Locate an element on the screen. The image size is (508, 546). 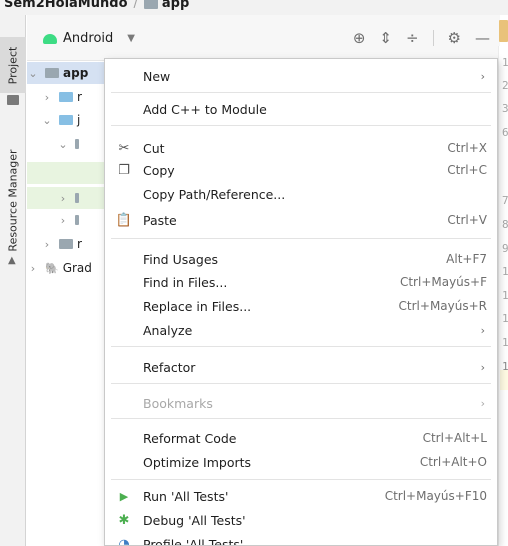
menu-item-label: Profile 'All Tests' is located at coordinates (193, 541).